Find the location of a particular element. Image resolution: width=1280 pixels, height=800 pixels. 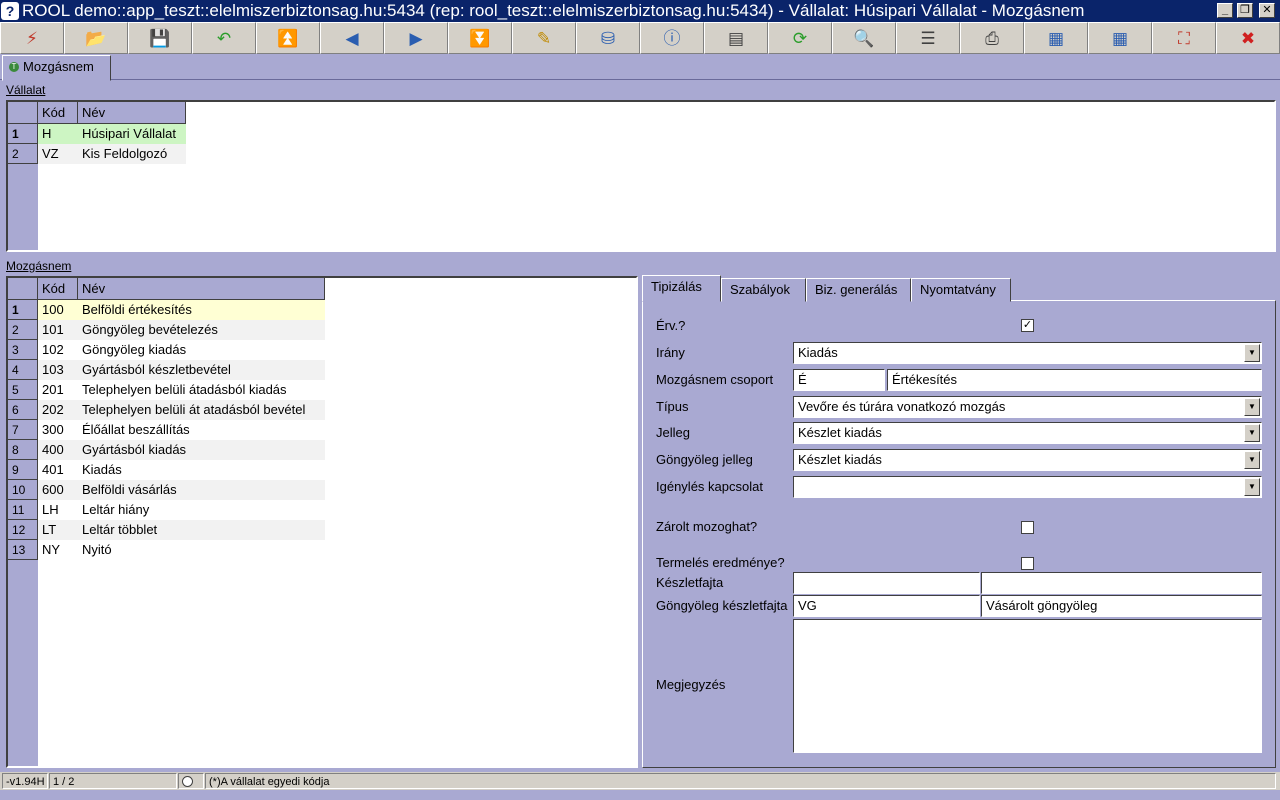

csoport-code-field: É is located at coordinates (839, 380).